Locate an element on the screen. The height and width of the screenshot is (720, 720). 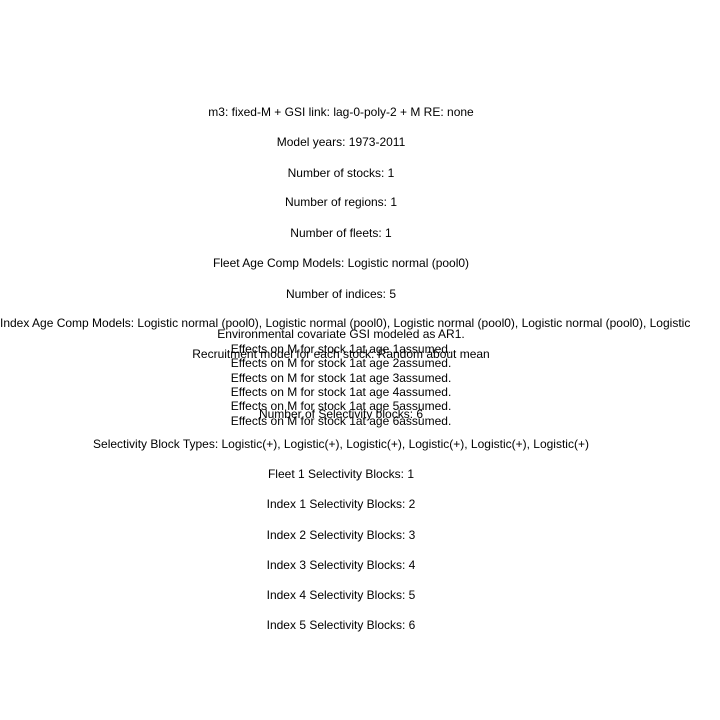
number-of-regions: Number of regions: 1 is located at coordinates (341, 202).